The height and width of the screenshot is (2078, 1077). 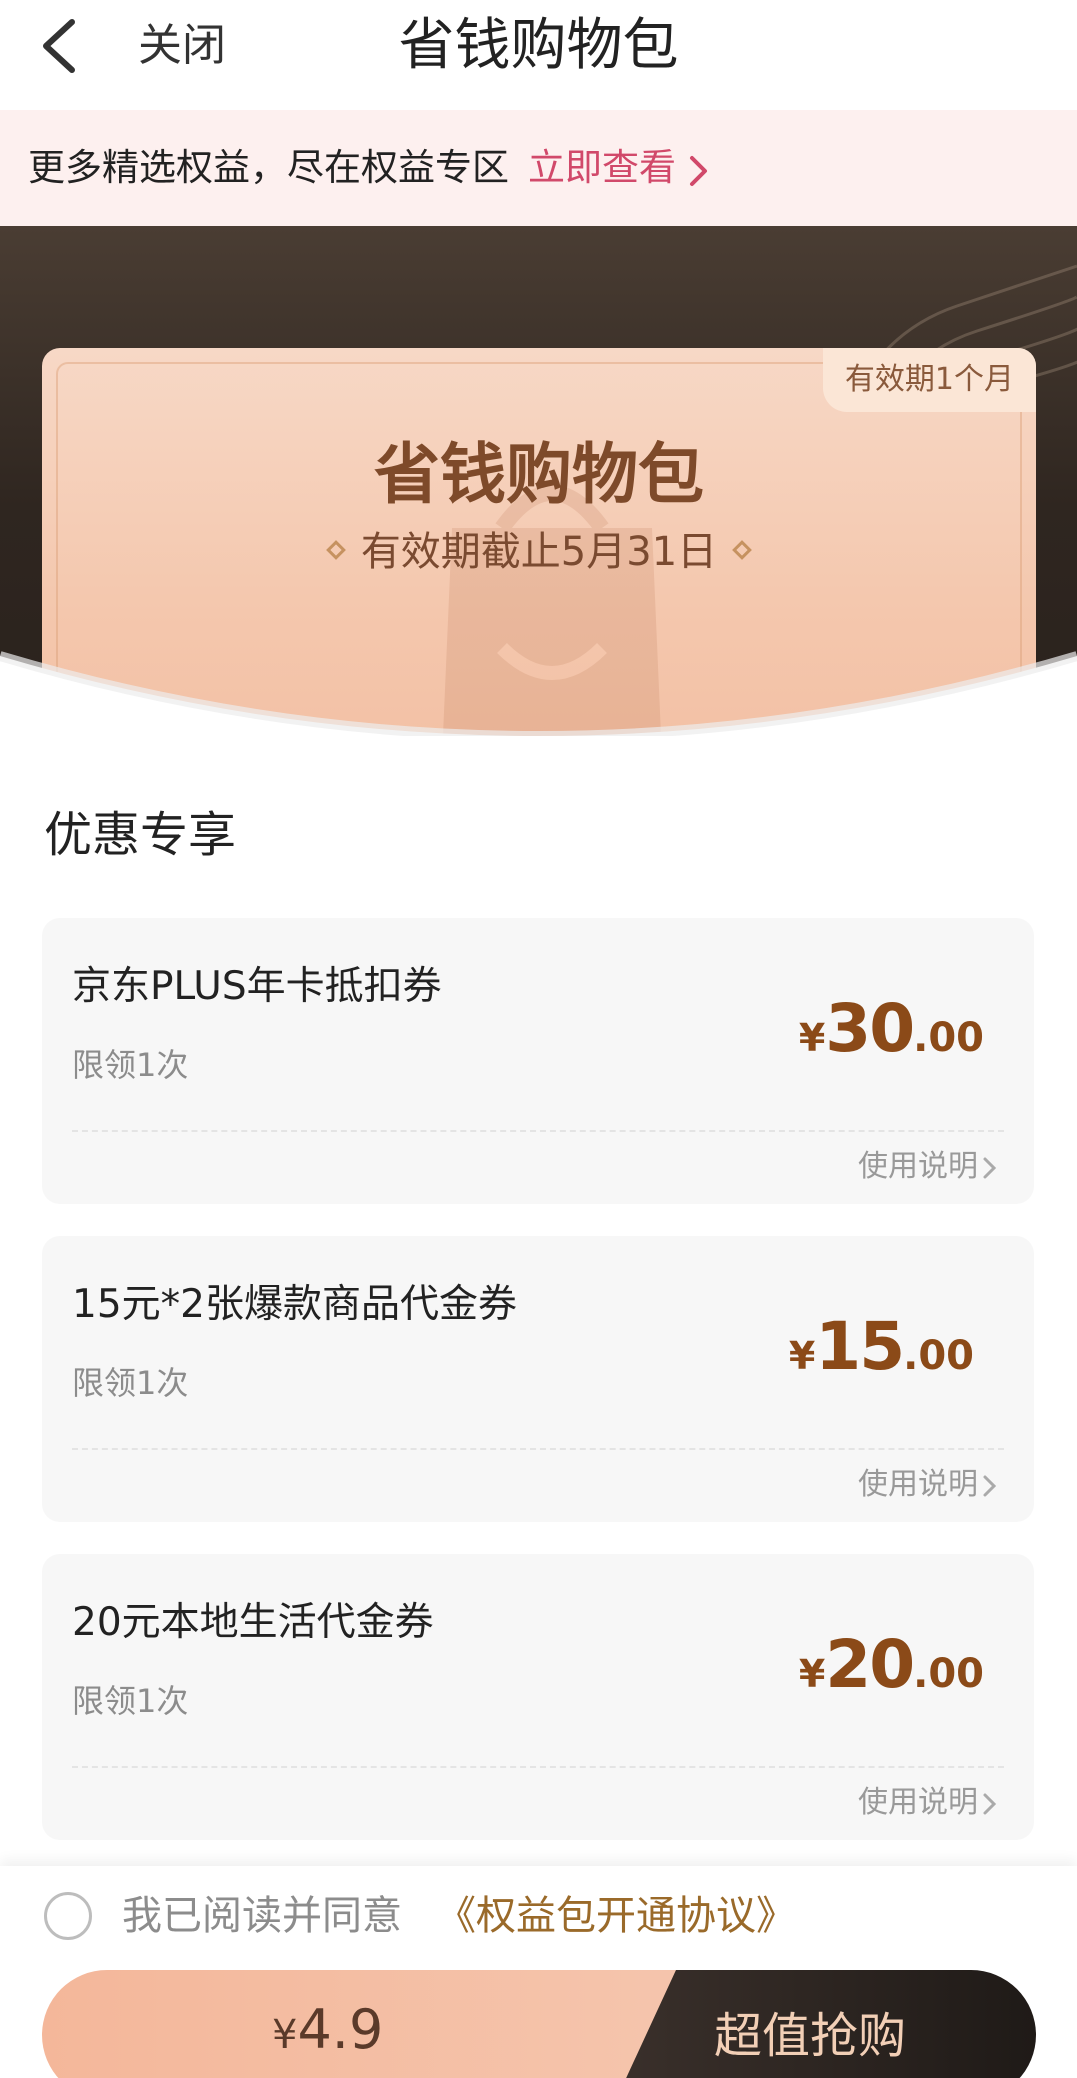 I want to click on hero-curve, so click(x=538, y=693).